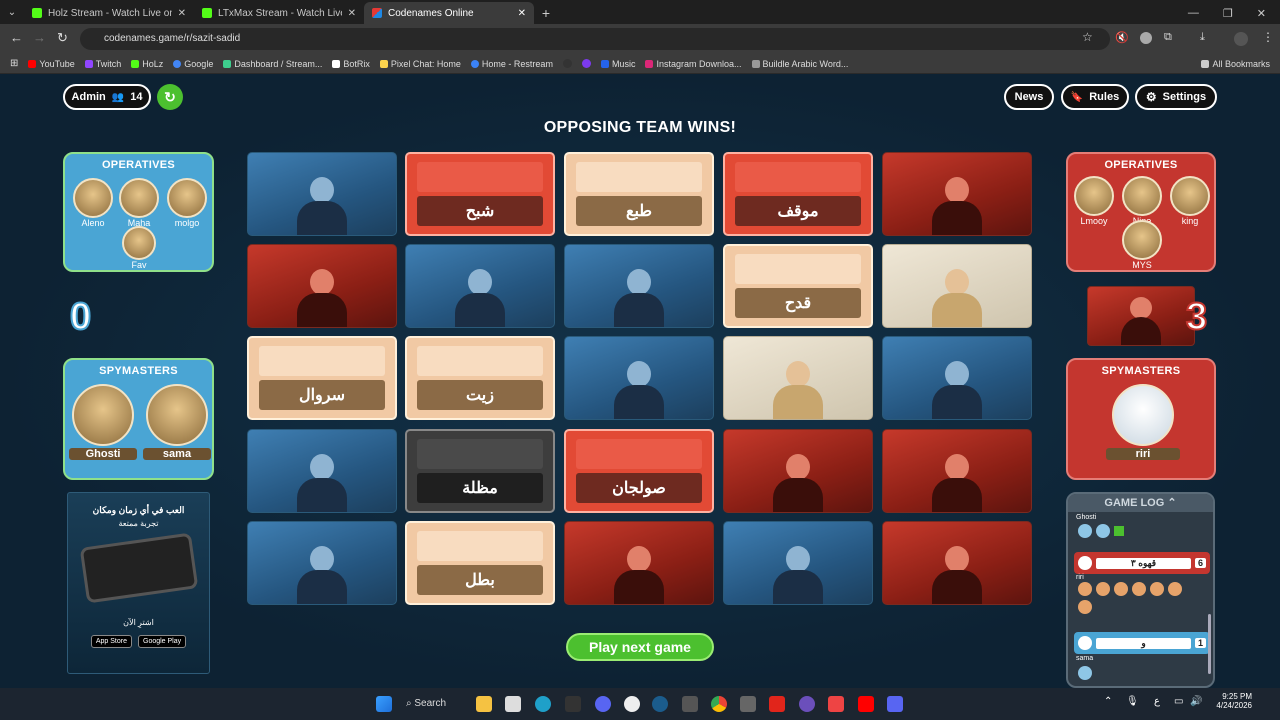 The width and height of the screenshot is (1280, 720). I want to click on news-button: News, so click(1029, 97).